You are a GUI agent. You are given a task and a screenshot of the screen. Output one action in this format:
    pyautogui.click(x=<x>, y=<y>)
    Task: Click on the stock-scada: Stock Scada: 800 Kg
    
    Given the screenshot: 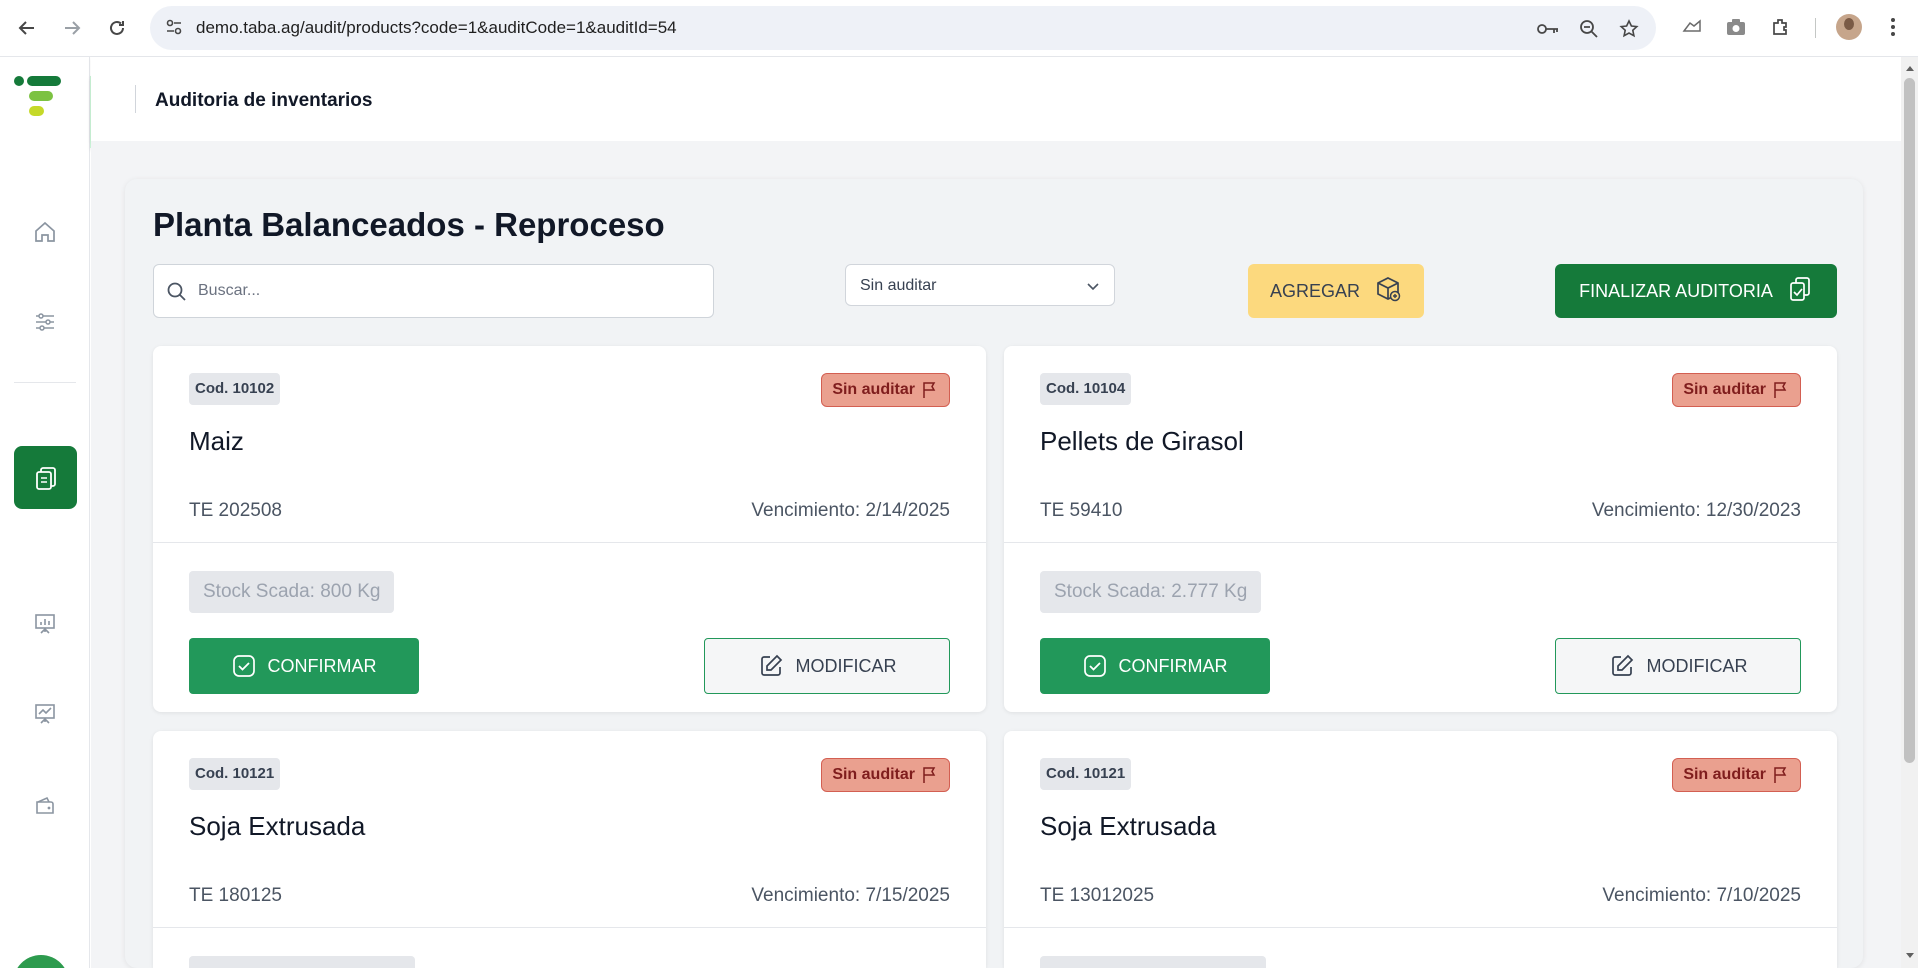 What is the action you would take?
    pyautogui.click(x=292, y=592)
    